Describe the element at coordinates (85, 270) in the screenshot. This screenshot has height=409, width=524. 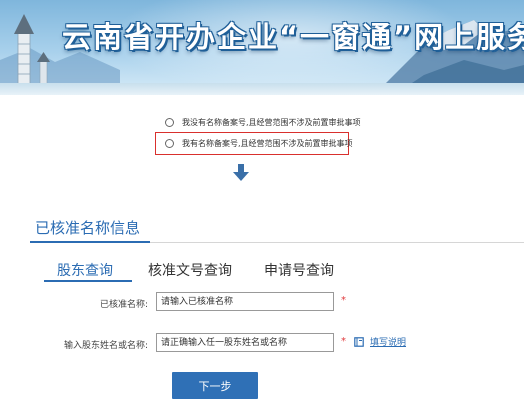
I see `tab-shareholder-query: 股东查询` at that location.